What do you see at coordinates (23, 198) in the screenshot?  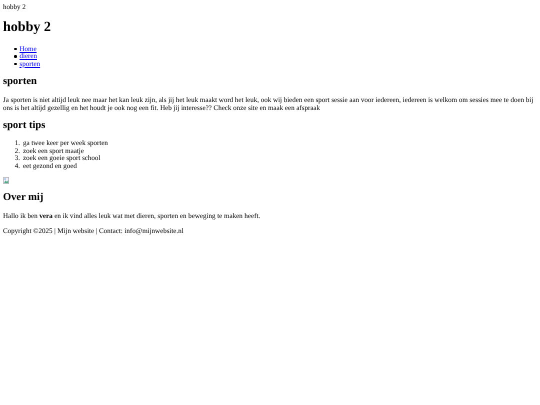 I see `section-heading: Over mij` at bounding box center [23, 198].